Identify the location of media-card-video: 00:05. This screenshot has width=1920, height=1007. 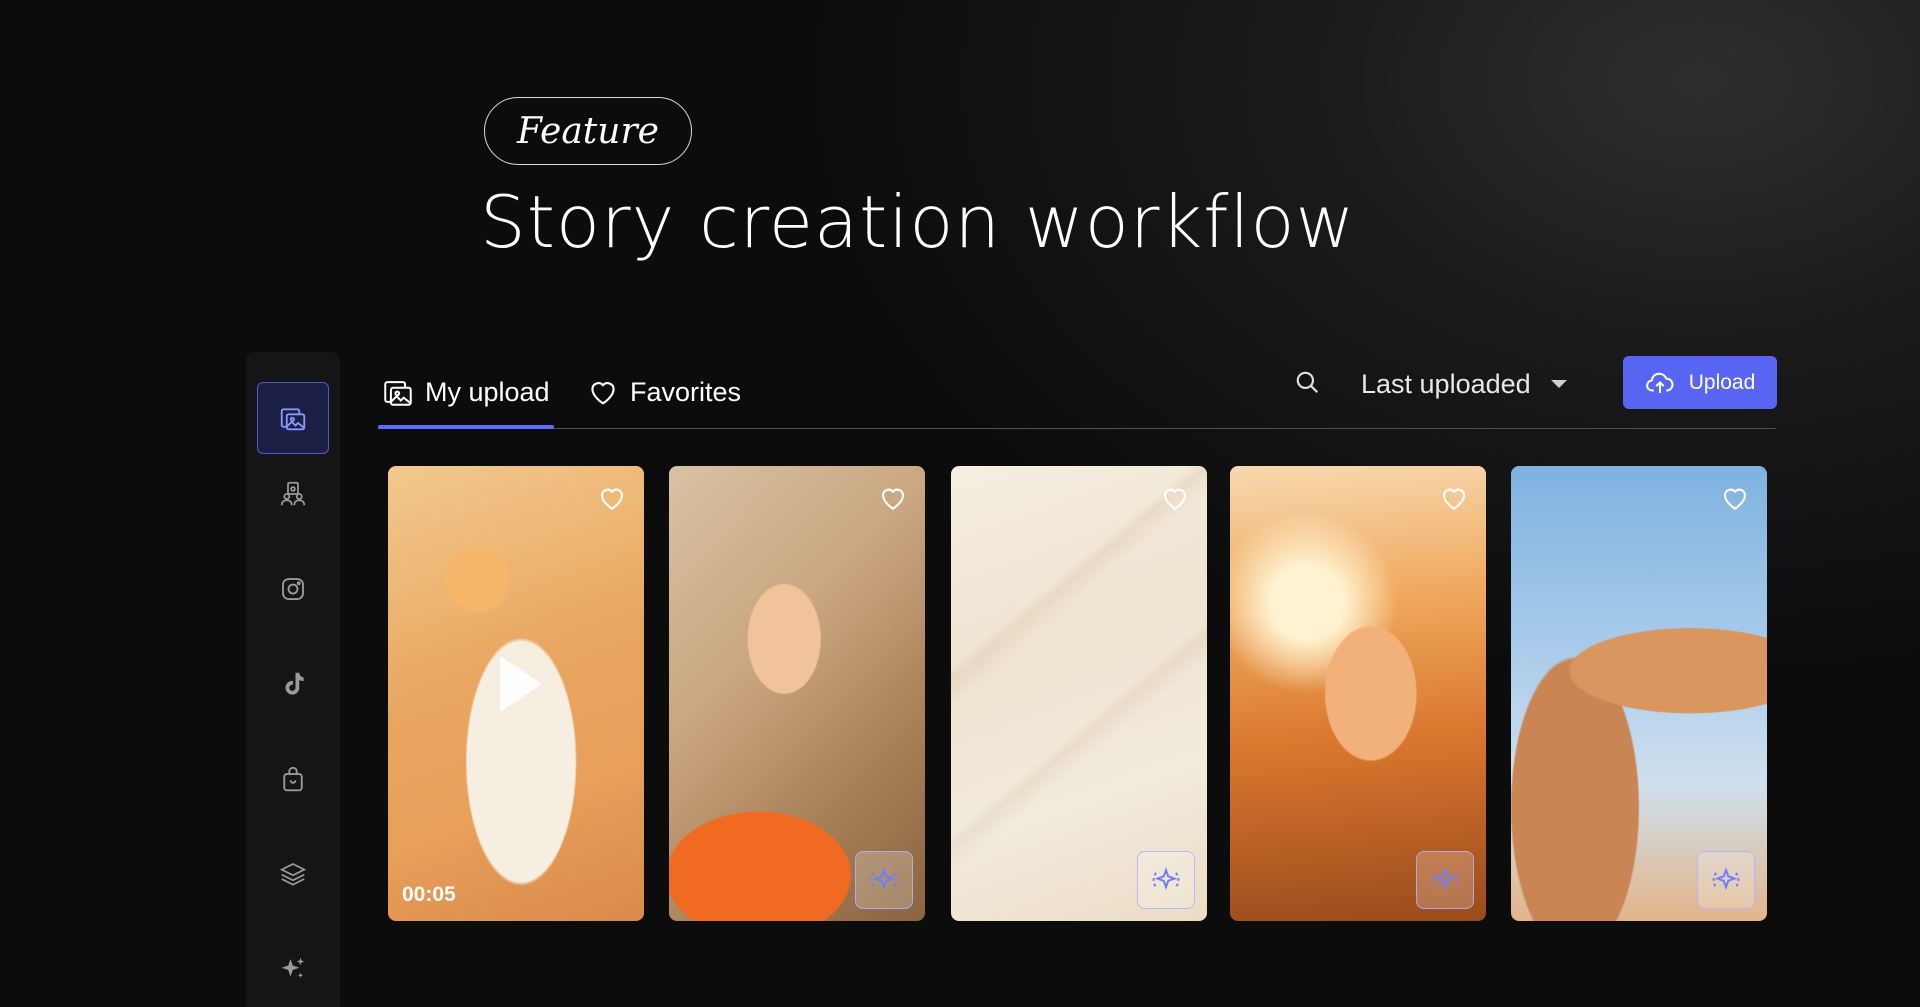
(516, 693).